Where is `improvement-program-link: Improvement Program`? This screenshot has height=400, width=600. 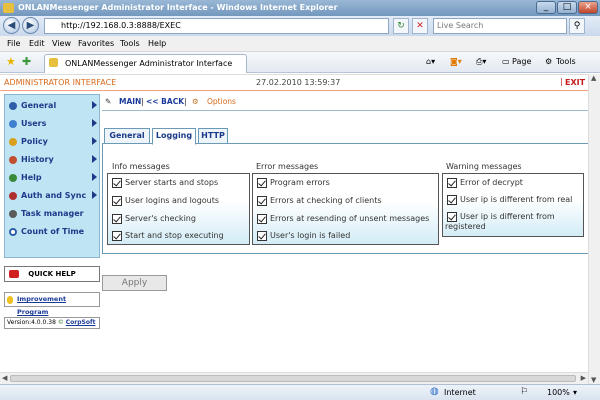
improvement-program-link: Improvement Program is located at coordinates (52, 304).